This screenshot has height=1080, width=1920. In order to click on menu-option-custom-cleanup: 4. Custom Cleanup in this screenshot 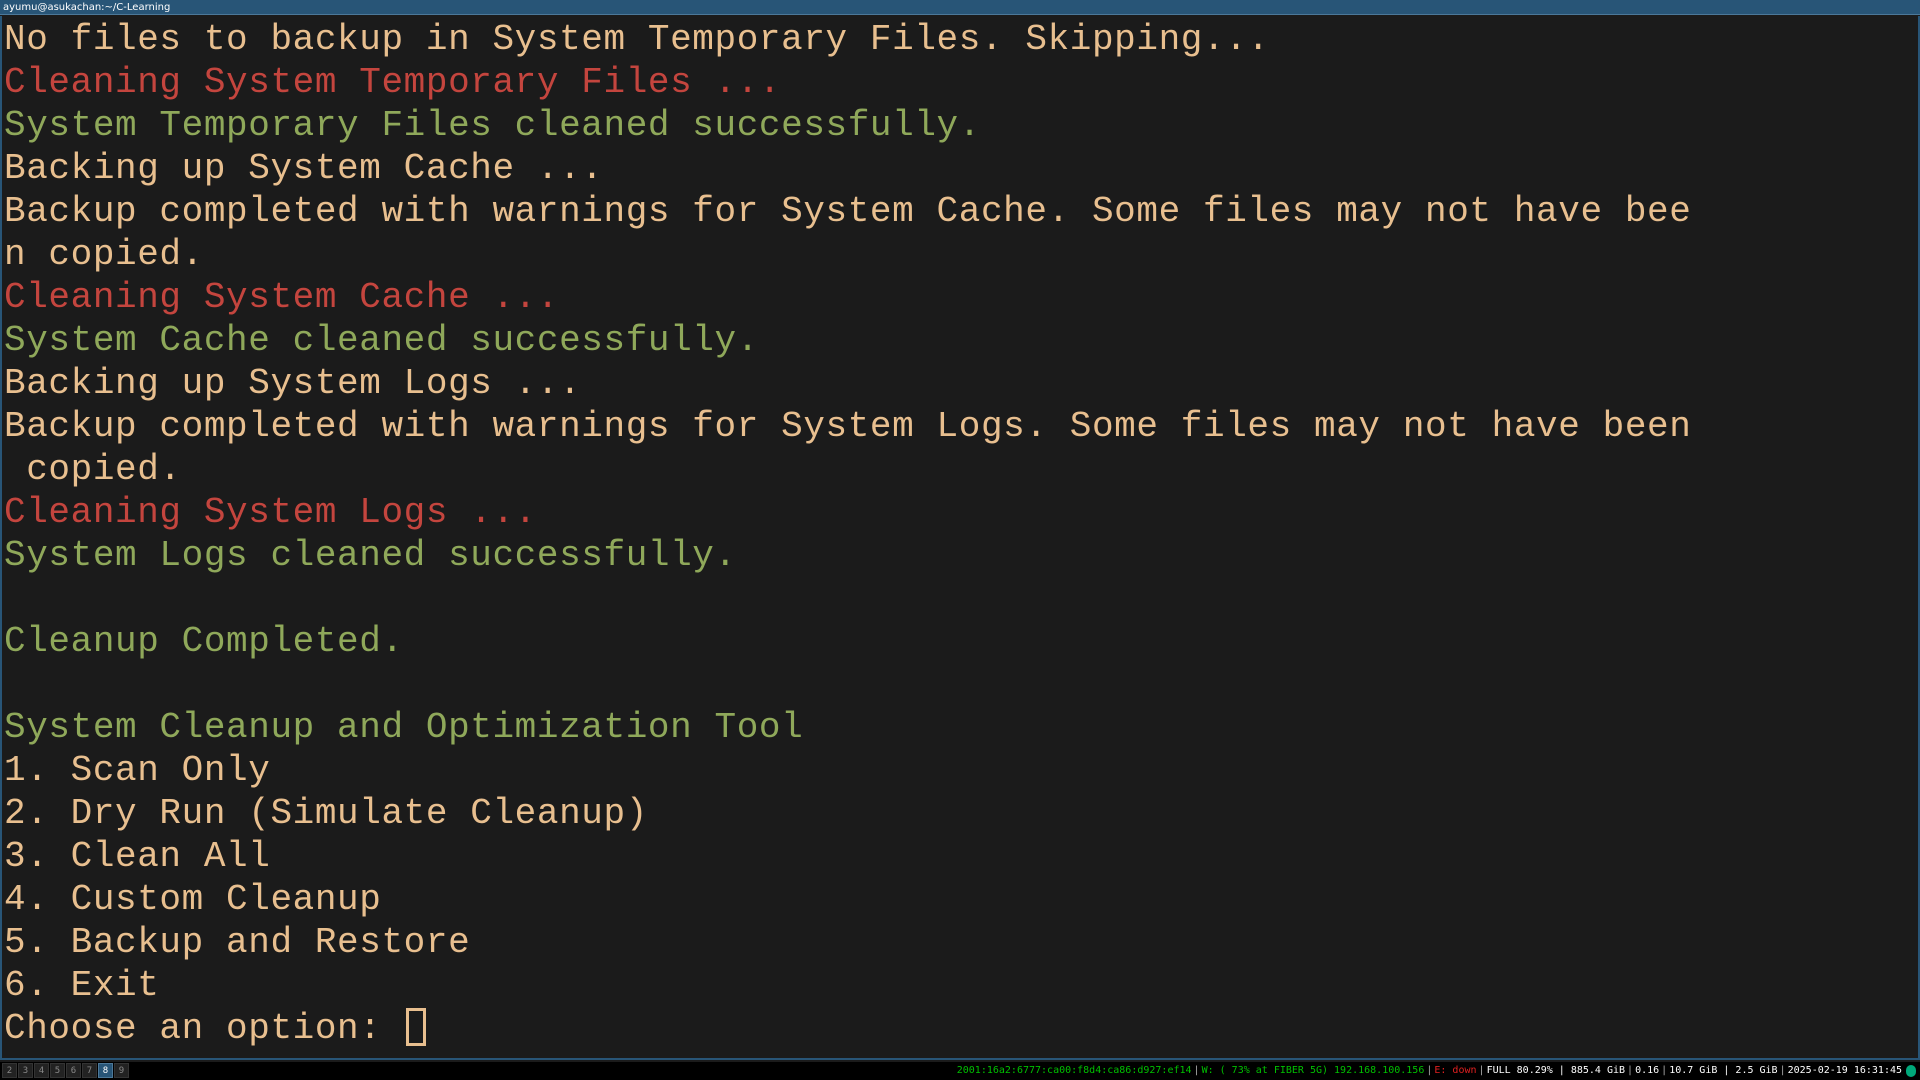, I will do `click(193, 899)`.